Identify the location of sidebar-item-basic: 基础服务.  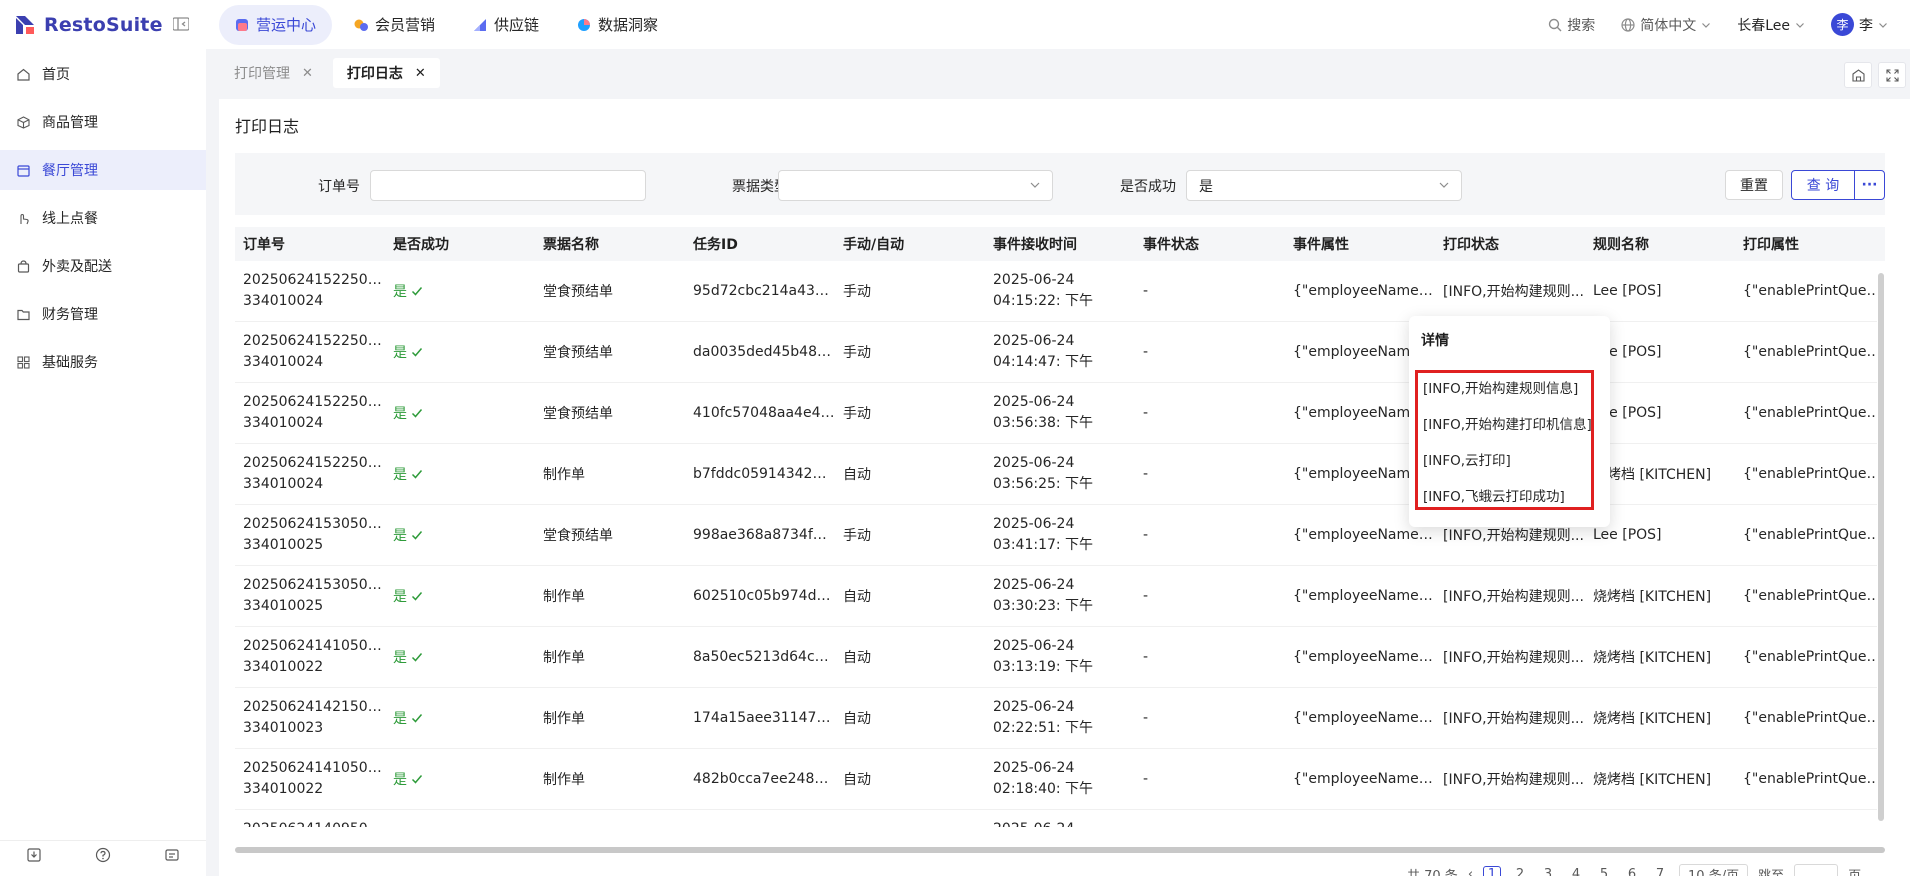
(103, 362).